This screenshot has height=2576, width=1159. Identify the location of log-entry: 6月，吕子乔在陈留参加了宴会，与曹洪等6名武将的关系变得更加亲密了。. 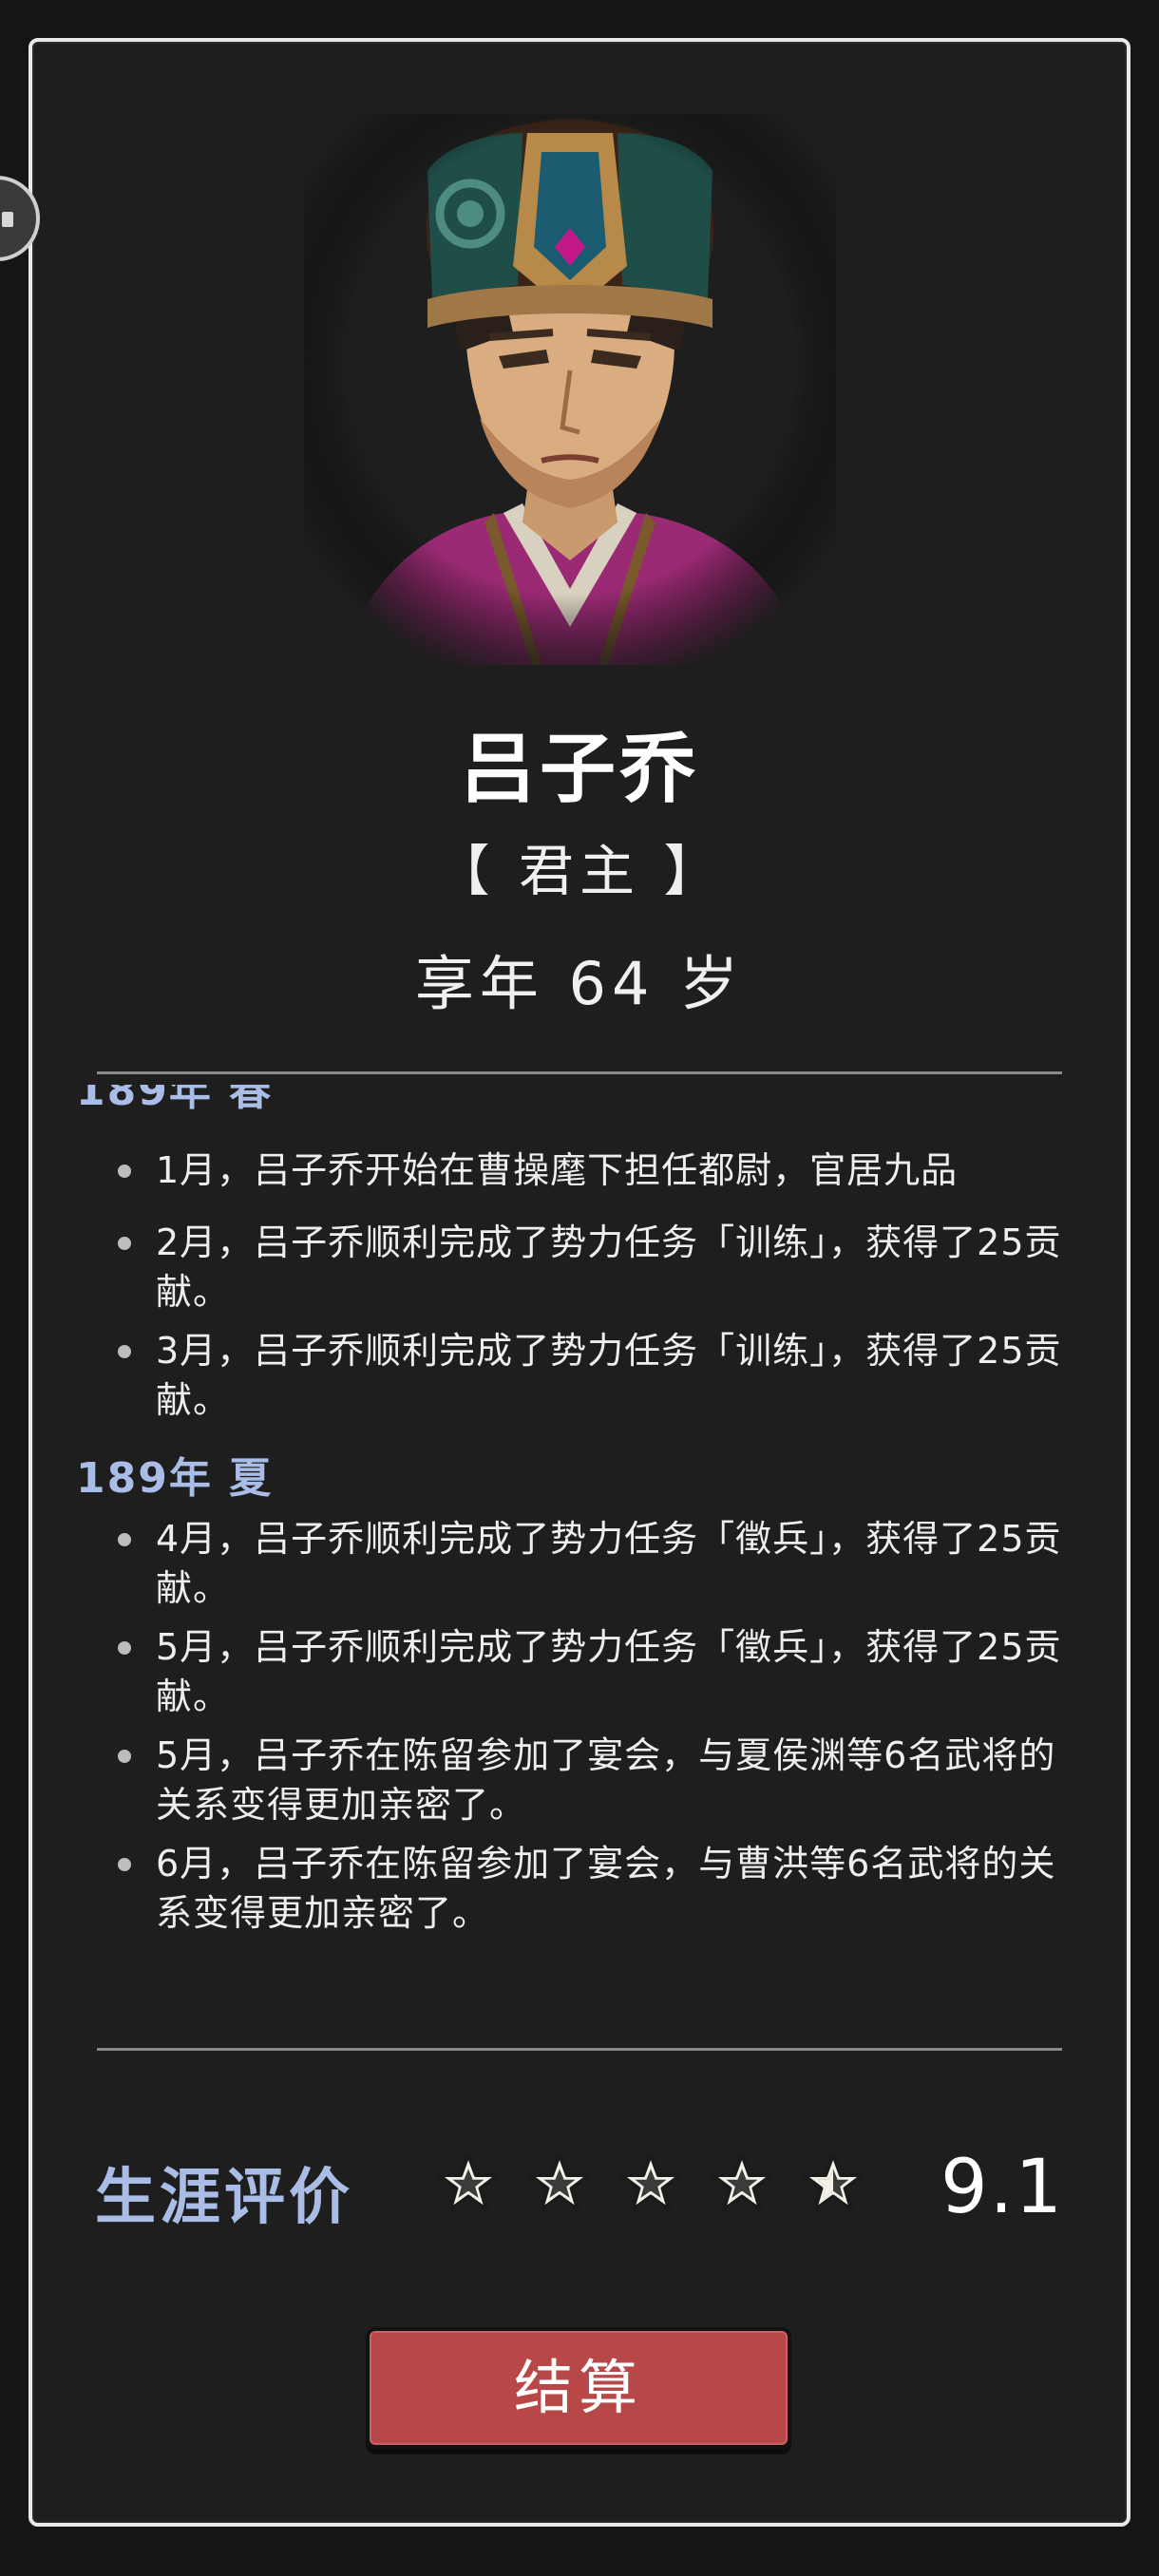
(570, 1888).